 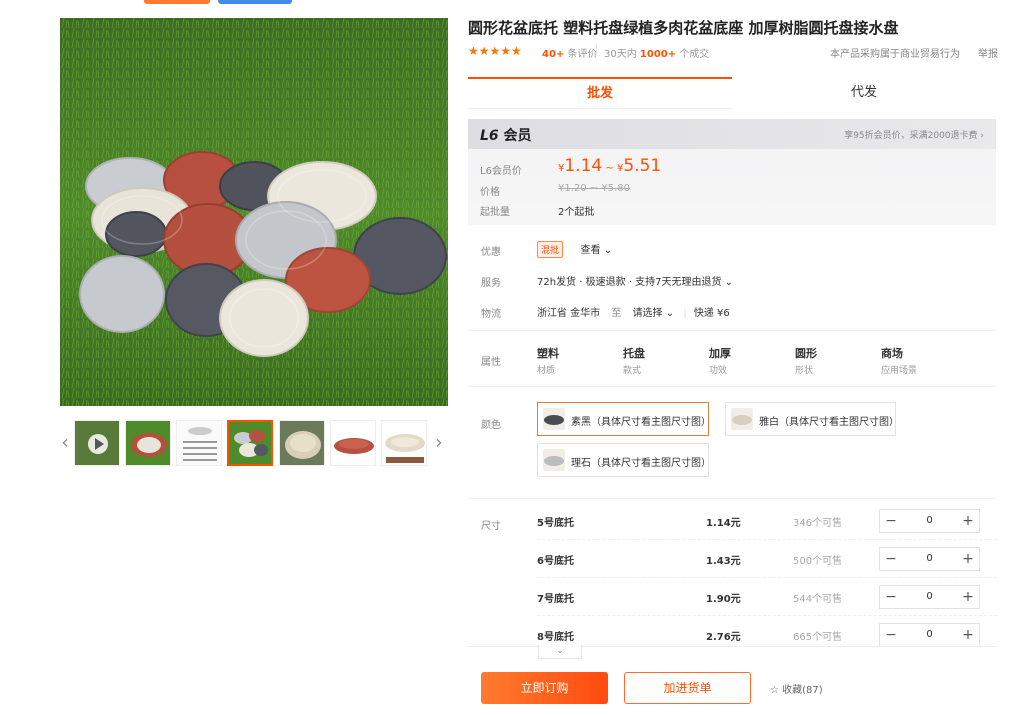 I want to click on add-to-cart-button: 加进货单, so click(x=687, y=688).